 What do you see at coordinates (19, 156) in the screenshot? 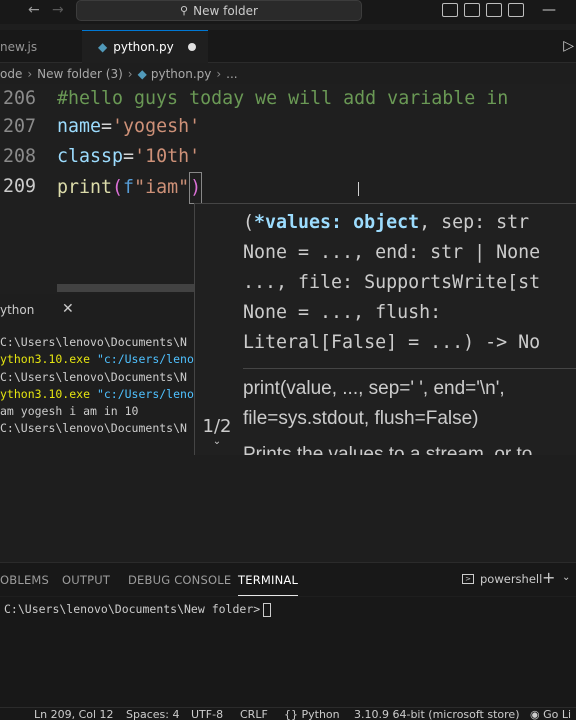
I see `line-number: 208` at bounding box center [19, 156].